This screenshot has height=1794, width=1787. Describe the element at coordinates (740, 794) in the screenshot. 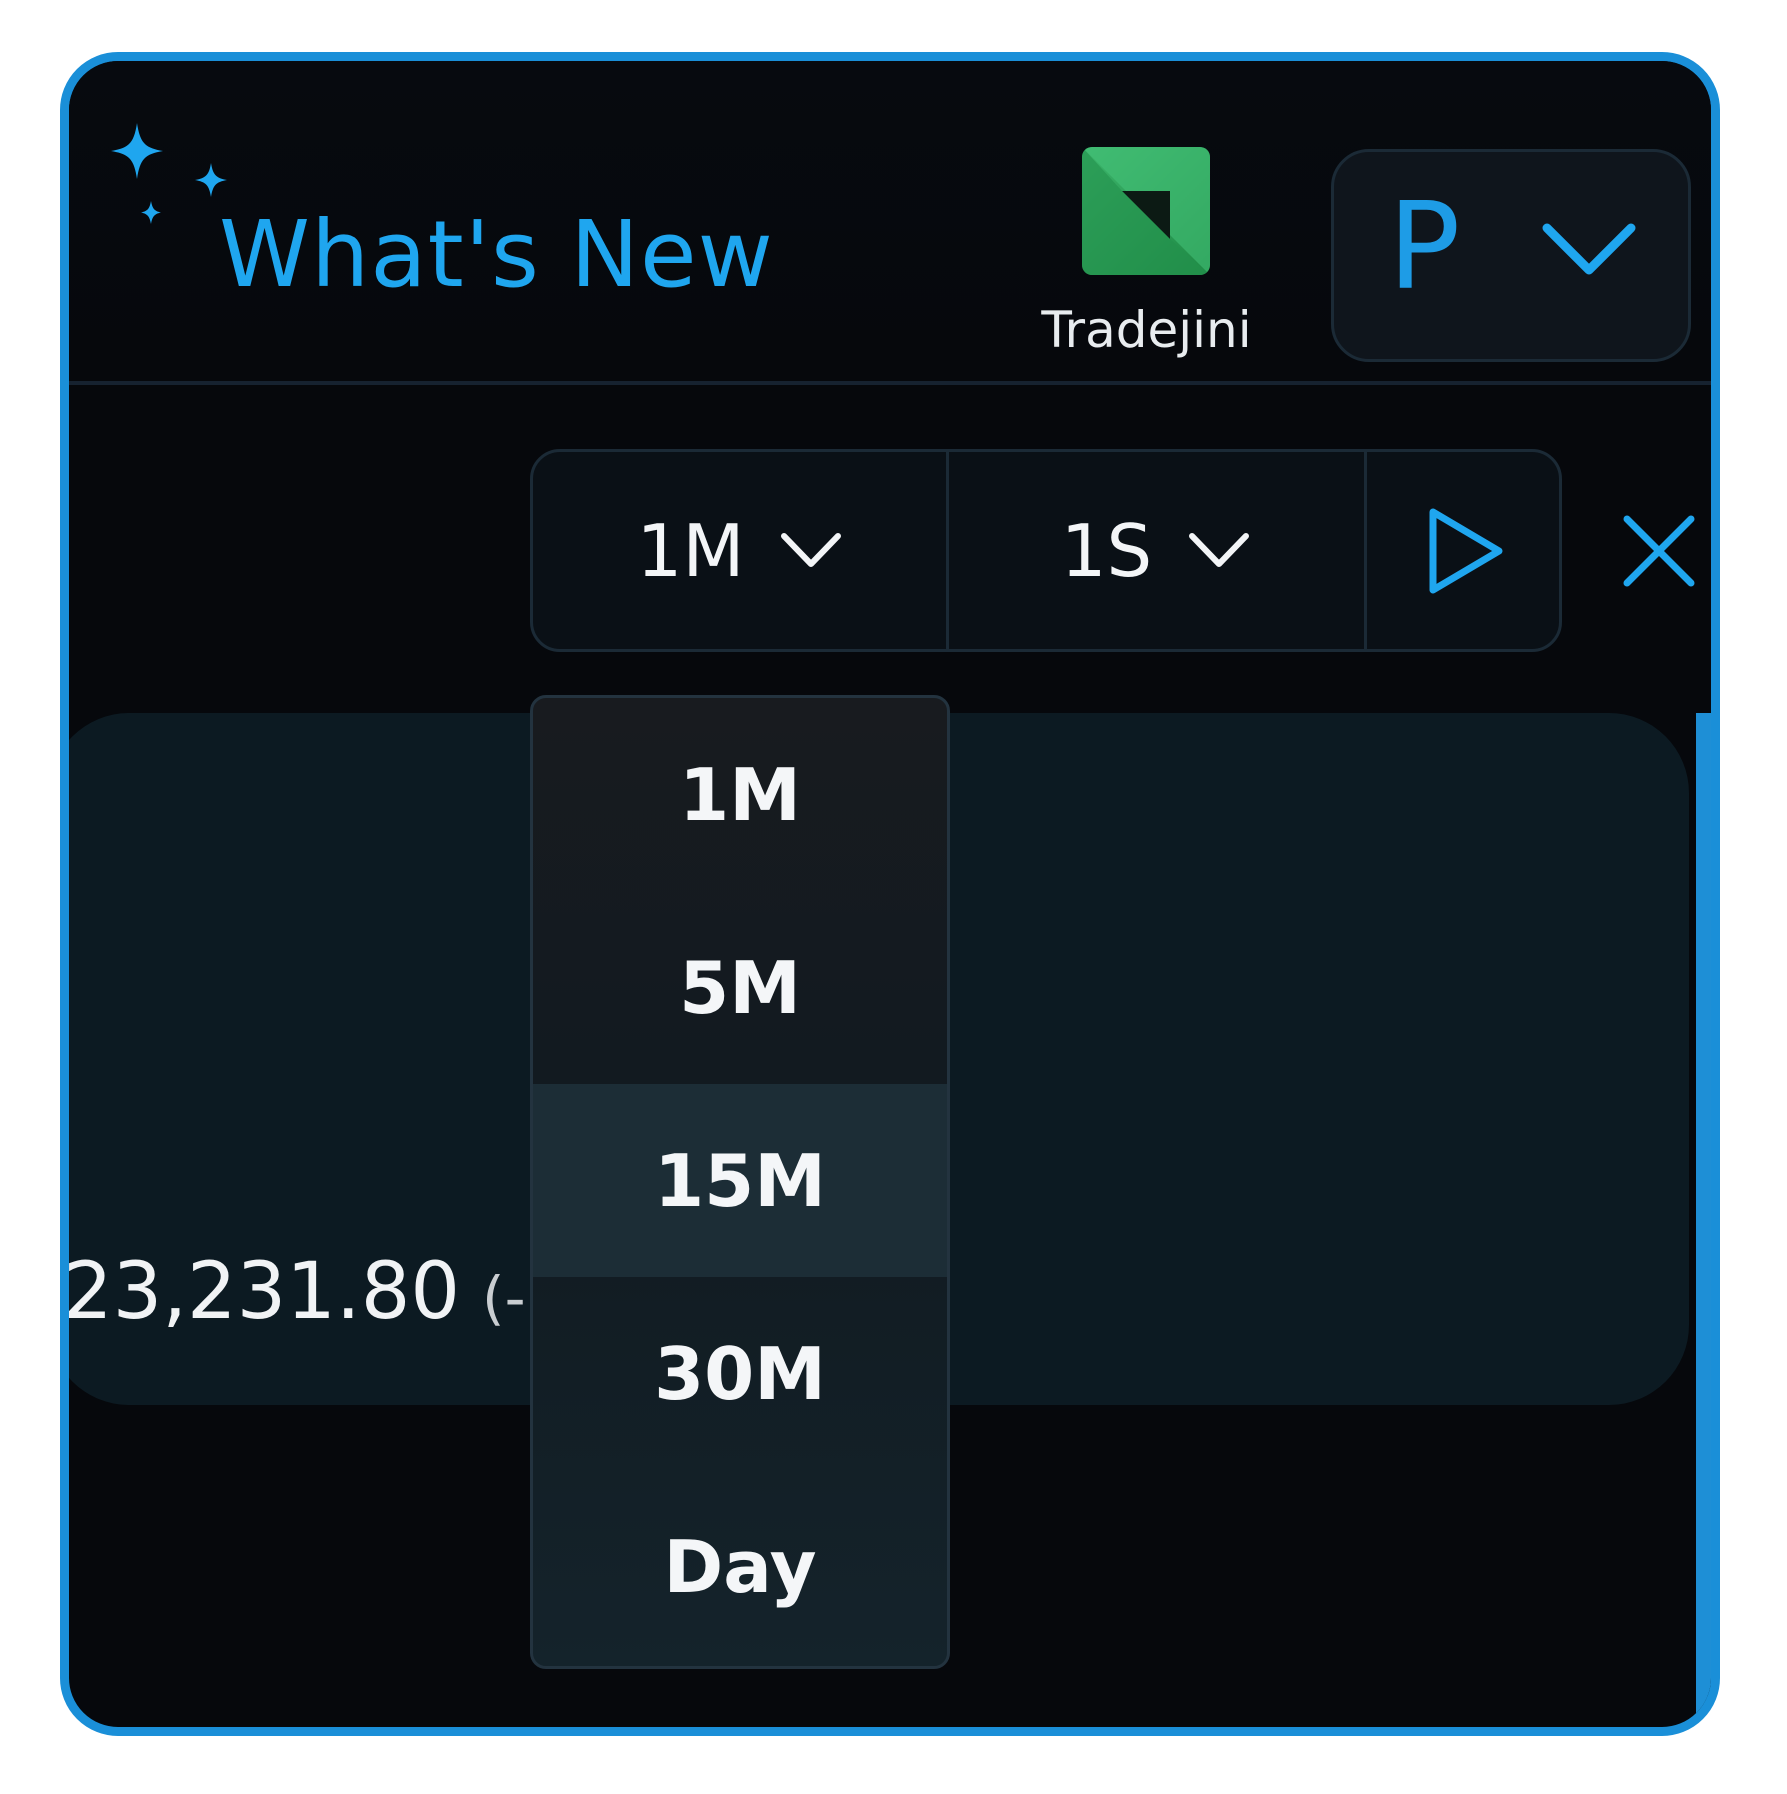

I see `interval-option-1m: 1M` at that location.